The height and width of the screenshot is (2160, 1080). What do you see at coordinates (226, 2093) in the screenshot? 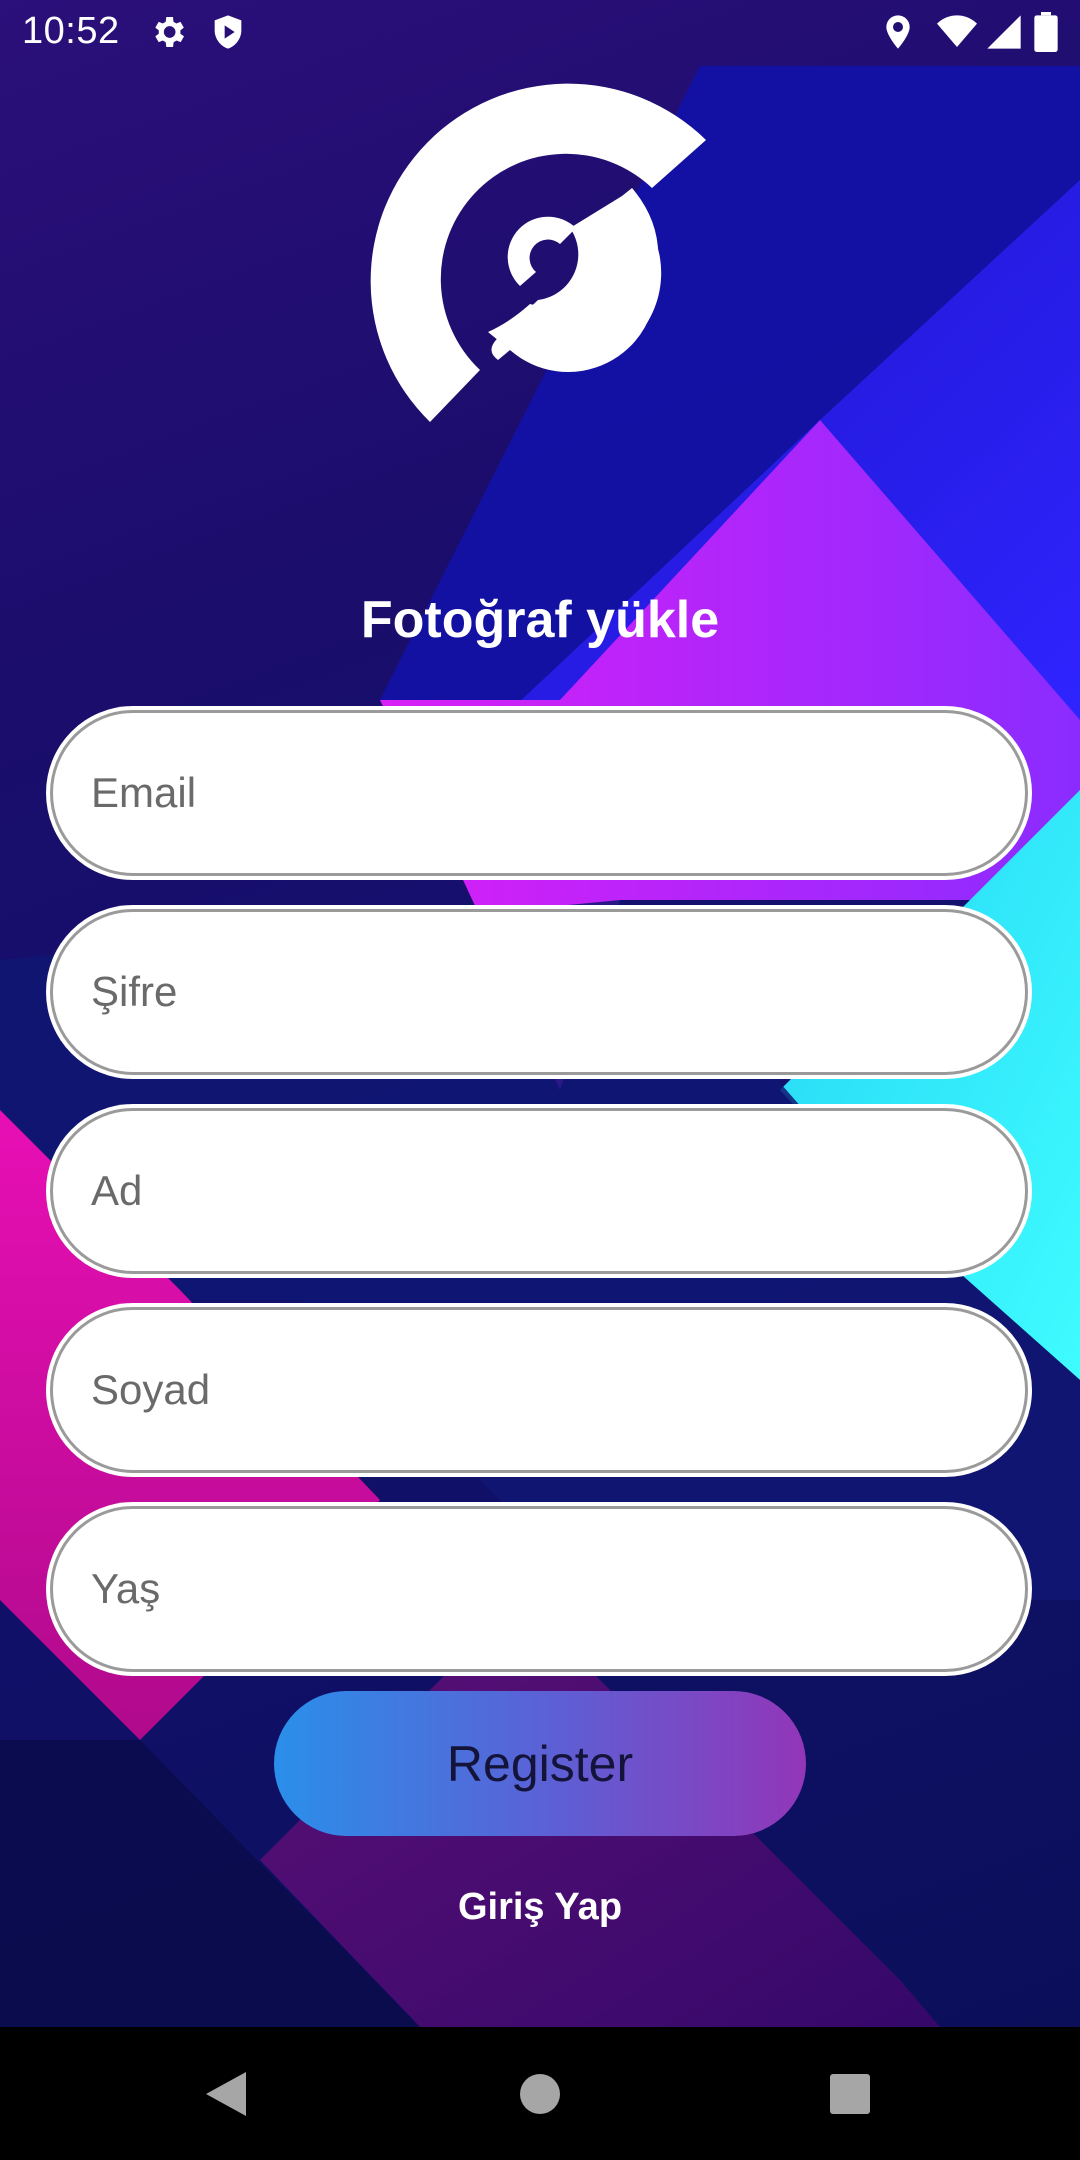
I see `back-icon` at bounding box center [226, 2093].